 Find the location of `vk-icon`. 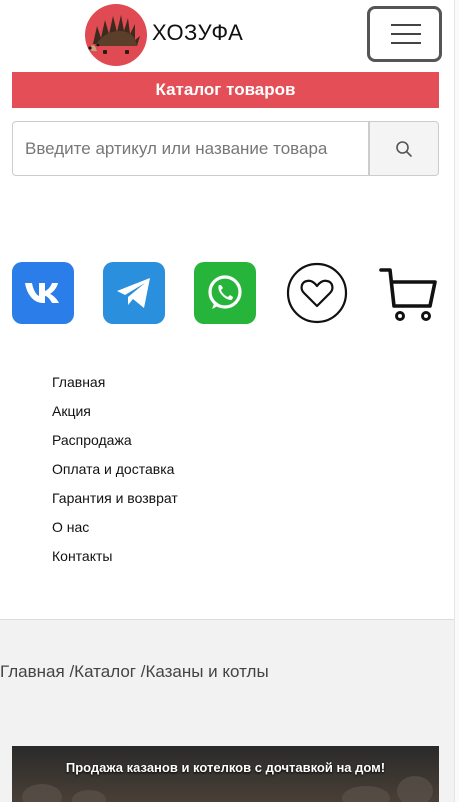

vk-icon is located at coordinates (42, 293).